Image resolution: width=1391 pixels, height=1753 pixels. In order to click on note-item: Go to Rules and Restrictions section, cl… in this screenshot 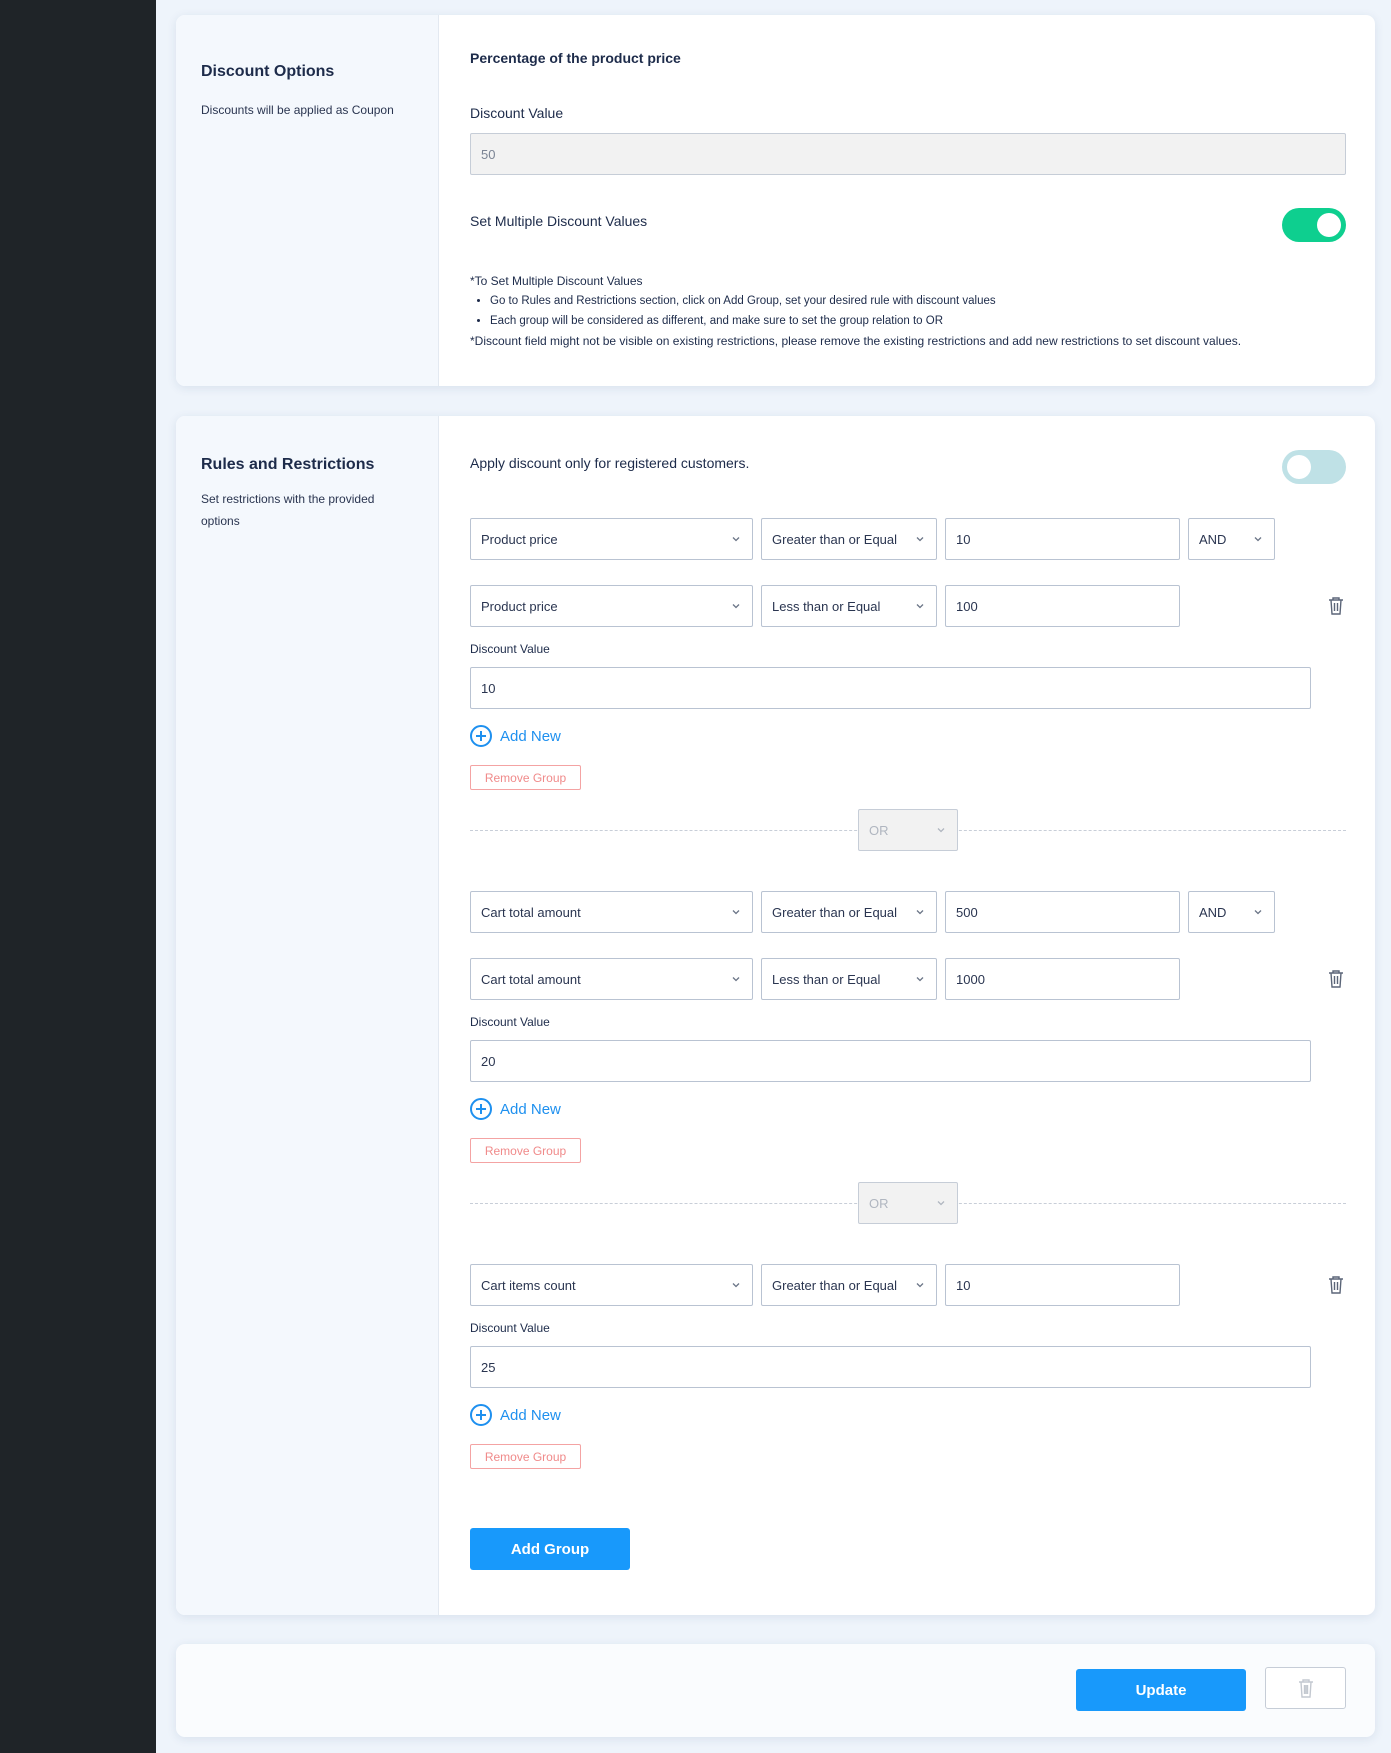, I will do `click(920, 301)`.